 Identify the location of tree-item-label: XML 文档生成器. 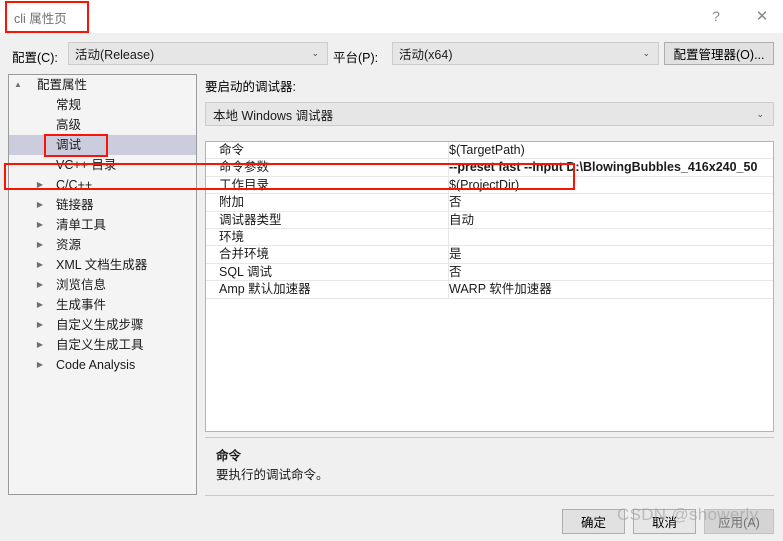
(102, 265).